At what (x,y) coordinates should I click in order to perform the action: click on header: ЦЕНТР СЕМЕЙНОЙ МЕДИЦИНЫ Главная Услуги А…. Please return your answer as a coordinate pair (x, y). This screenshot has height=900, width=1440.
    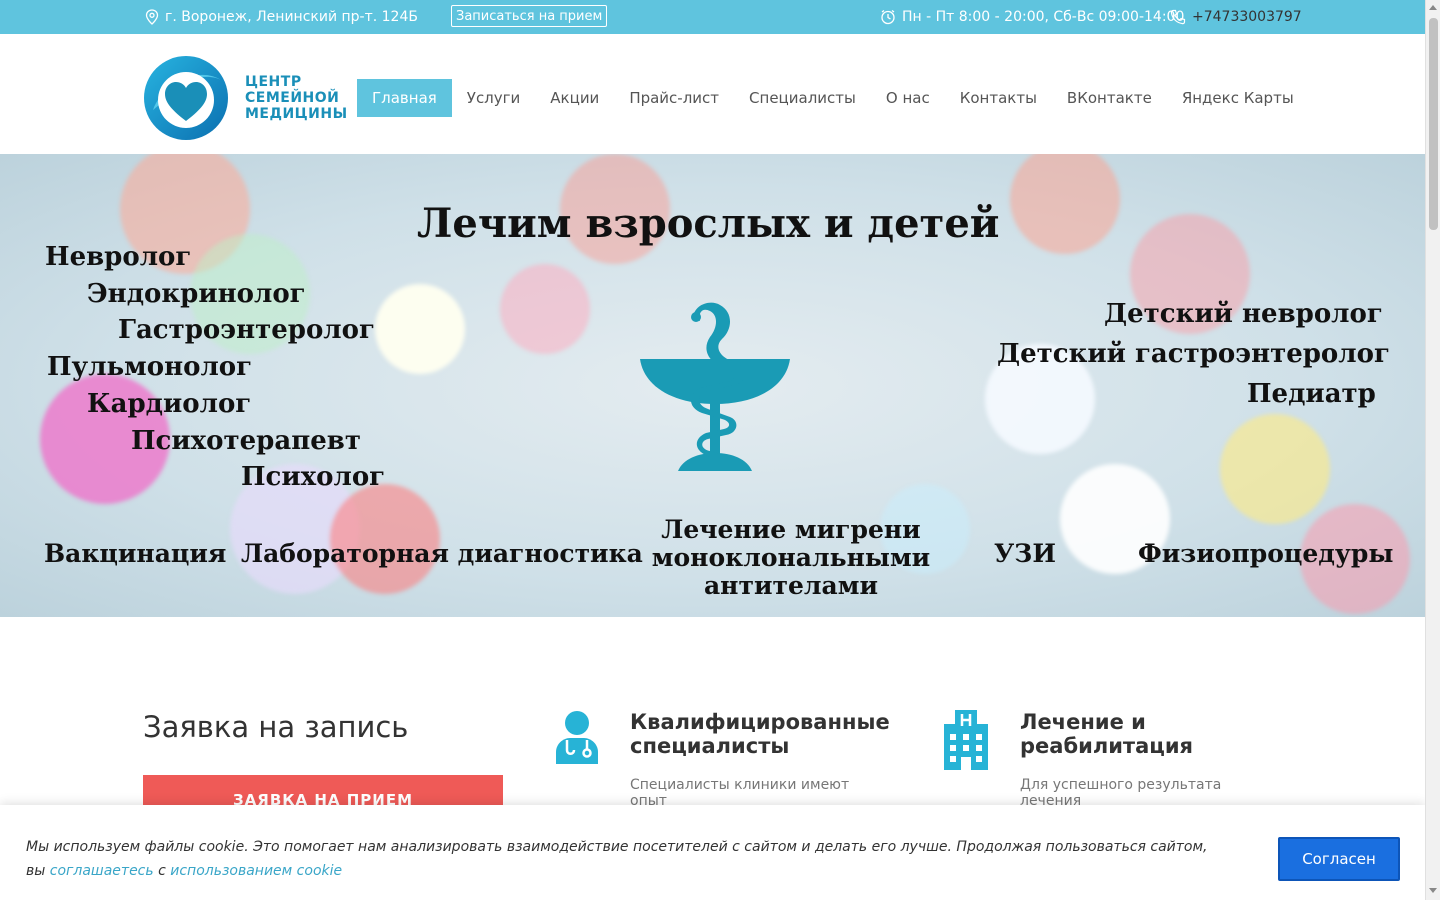
    Looking at the image, I should click on (712, 94).